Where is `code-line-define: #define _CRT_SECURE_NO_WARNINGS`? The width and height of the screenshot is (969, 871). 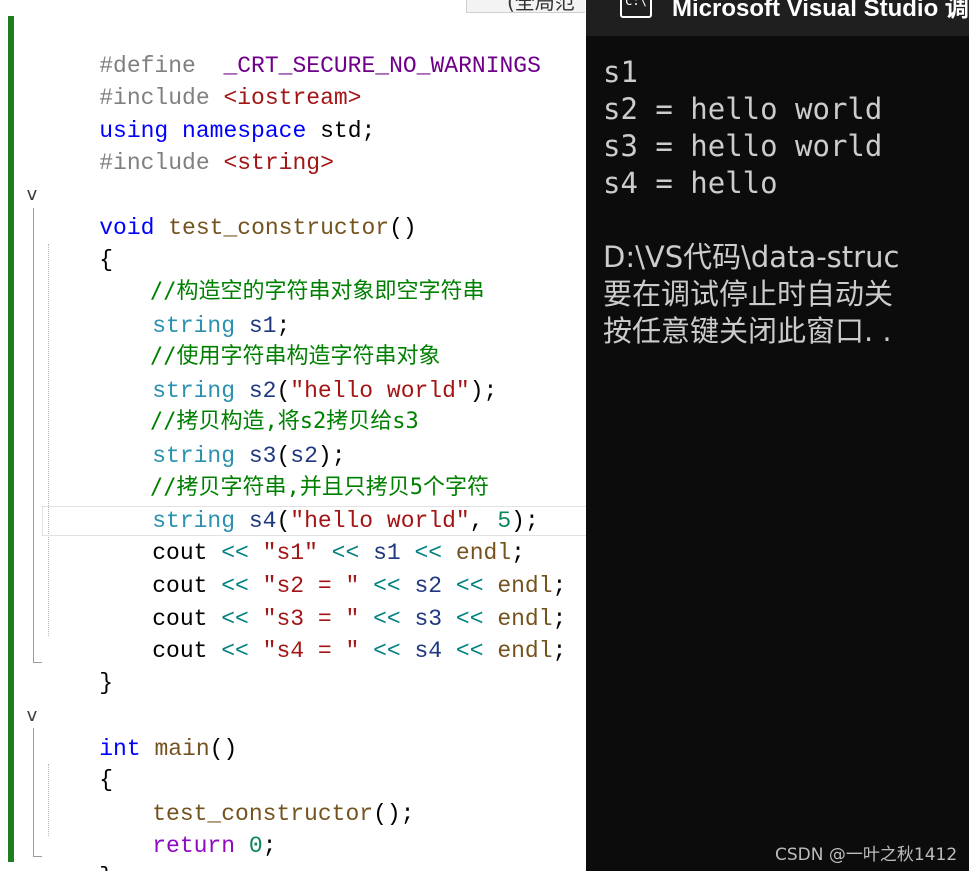 code-line-define: #define _CRT_SECURE_NO_WARNINGS is located at coordinates (292, 48).